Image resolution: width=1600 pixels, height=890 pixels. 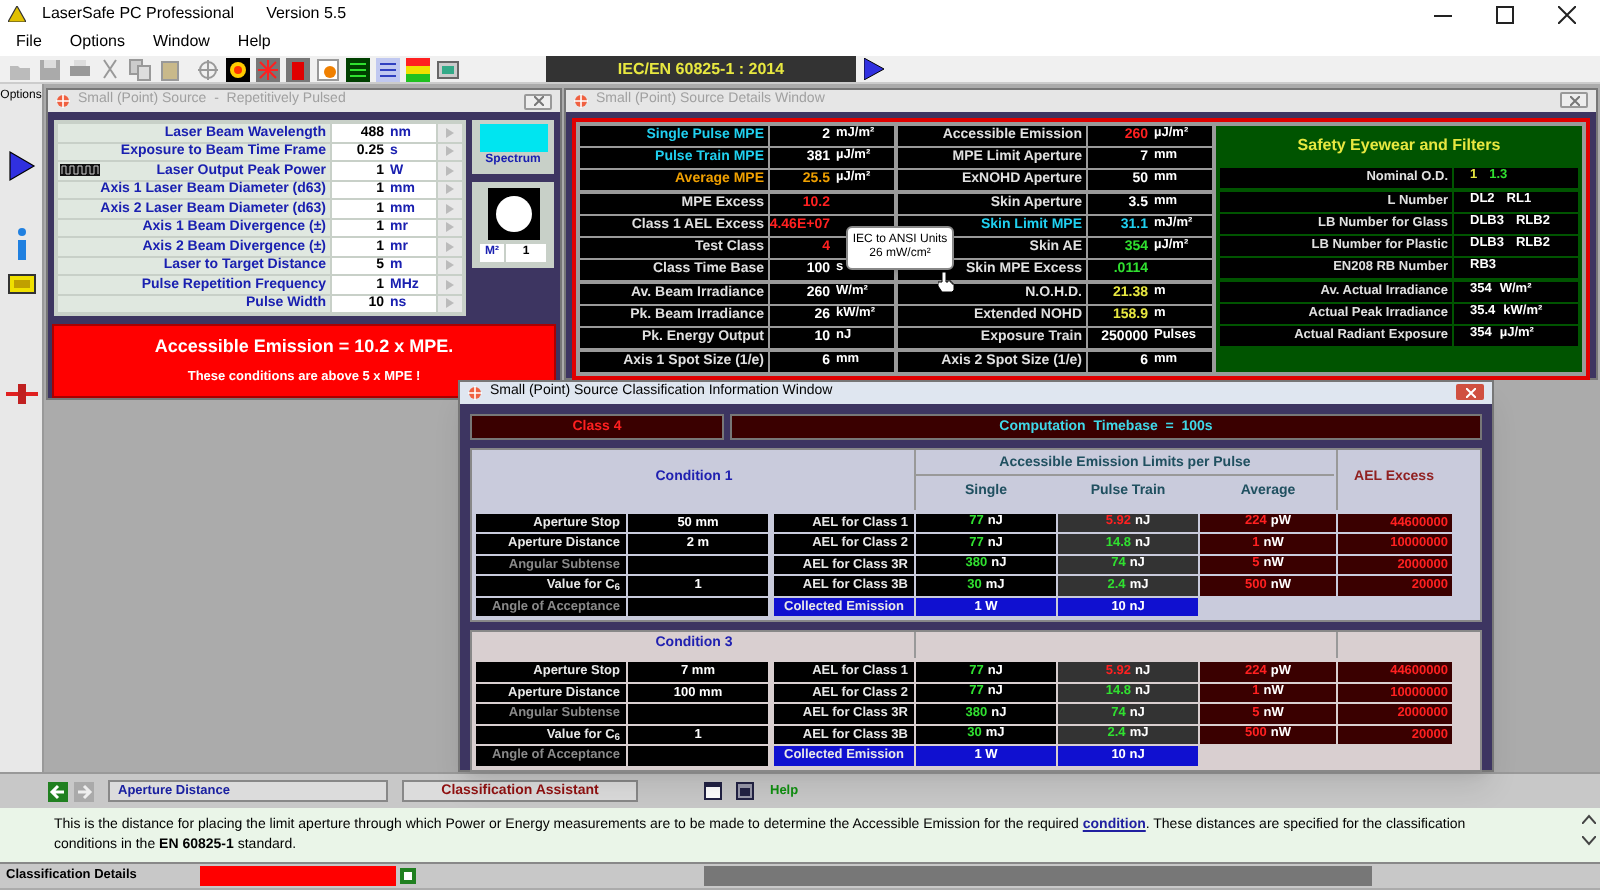 I want to click on sun-icon, so click(x=238, y=69).